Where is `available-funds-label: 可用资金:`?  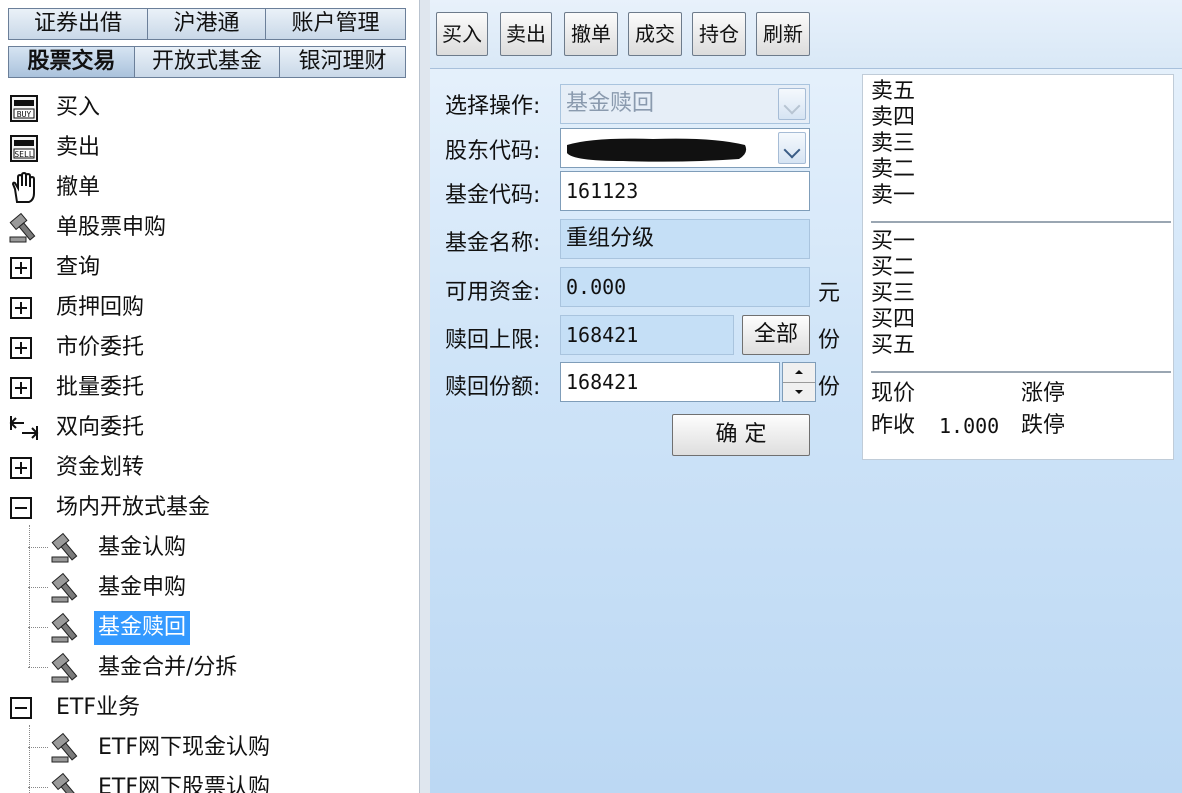 available-funds-label: 可用资金: is located at coordinates (493, 292).